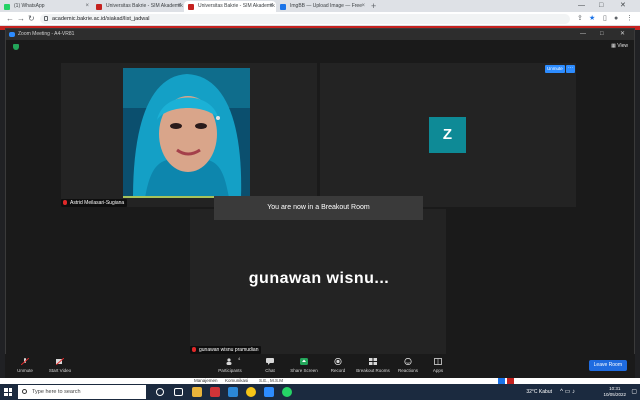  Describe the element at coordinates (555, 69) in the screenshot. I see `unmute-participant-button: Unmute` at that location.